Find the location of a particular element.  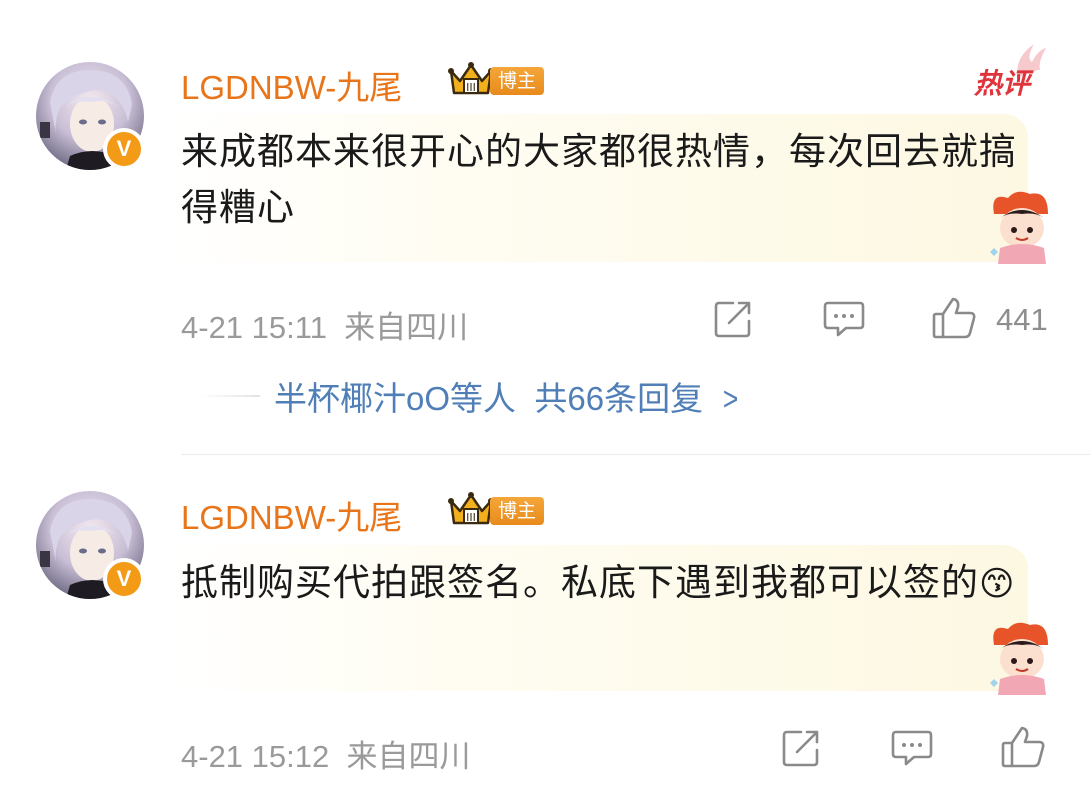

reply-names: 半杯椰汁oO等人 is located at coordinates (395, 398).